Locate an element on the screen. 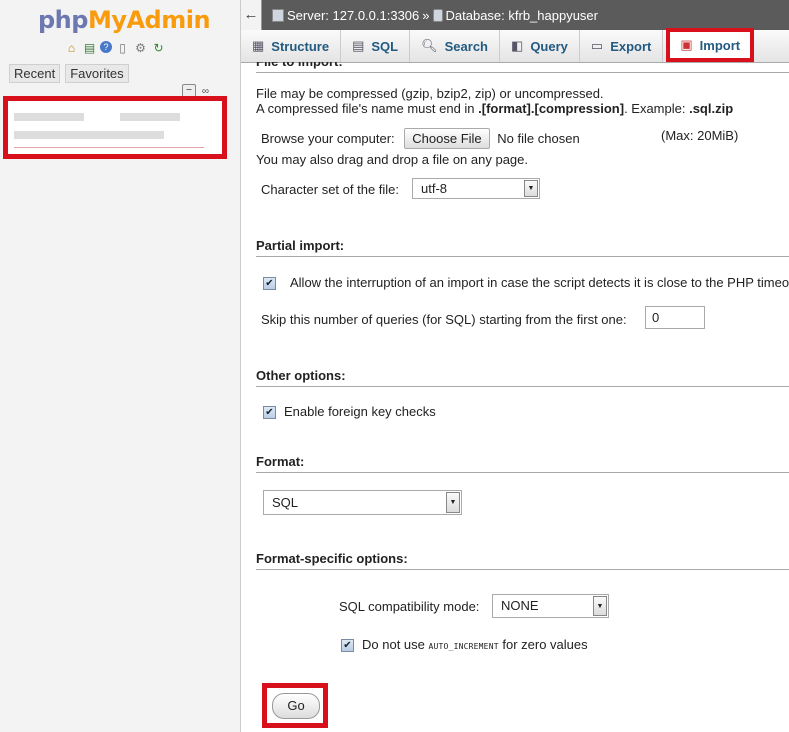  go-button-highlight: Go is located at coordinates (295, 705).